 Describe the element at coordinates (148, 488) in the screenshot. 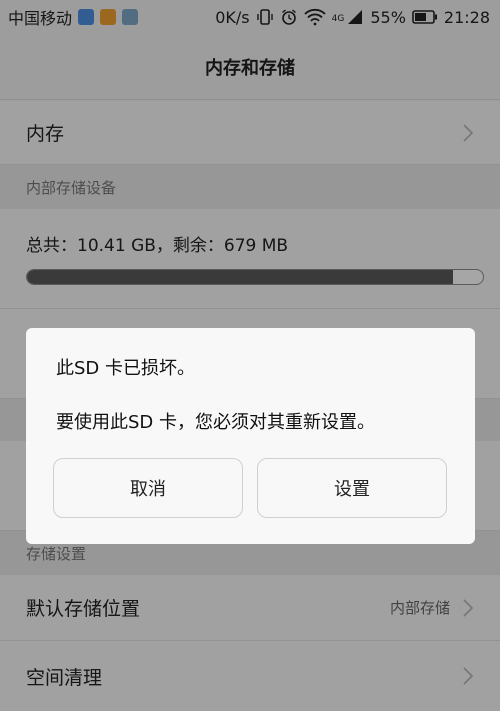

I see `cancel-button: 取消` at that location.